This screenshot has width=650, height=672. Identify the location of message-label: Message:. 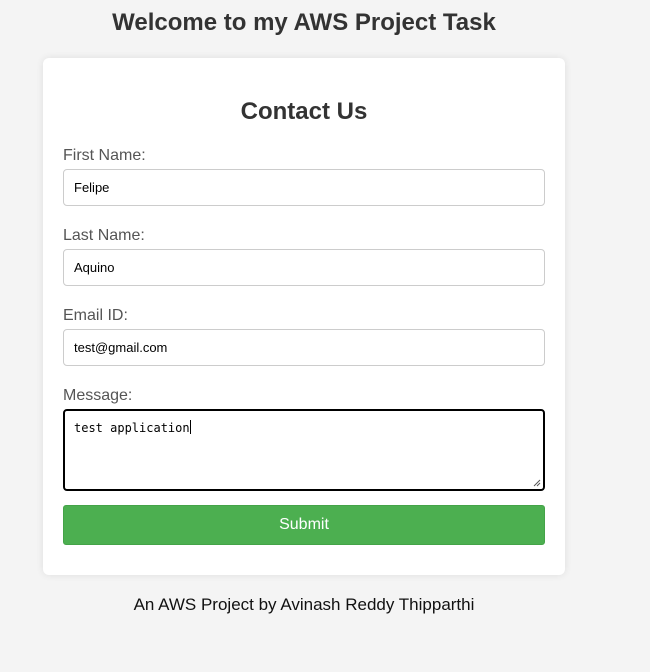
(98, 395).